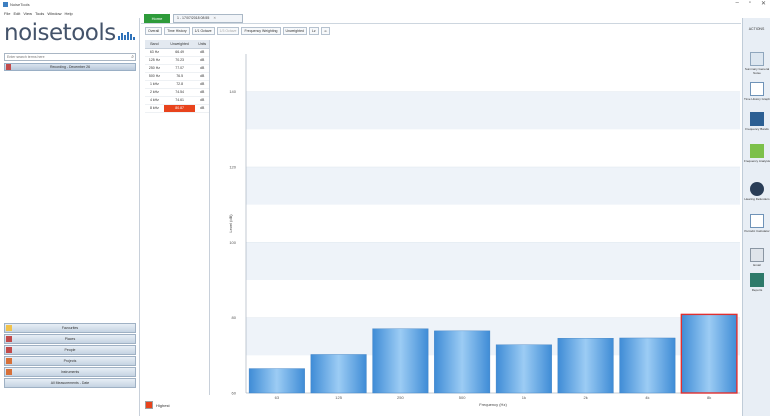 This screenshot has height=416, width=770. I want to click on table-row: 500 Hz 76.5 dB, so click(177, 76).